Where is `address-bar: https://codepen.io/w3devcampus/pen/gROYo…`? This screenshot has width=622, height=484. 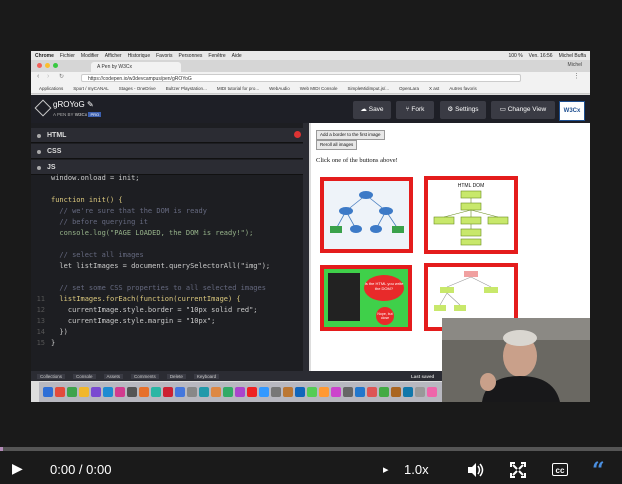
address-bar: https://codepen.io/w3devcampus/pen/gROYo… is located at coordinates (301, 78).